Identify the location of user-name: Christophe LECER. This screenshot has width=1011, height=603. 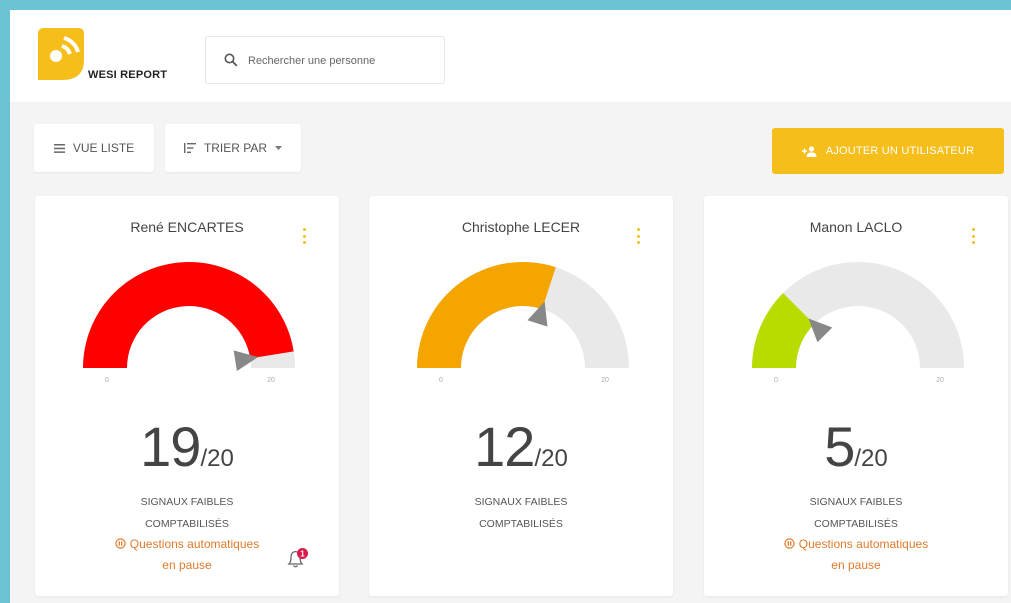
(521, 227).